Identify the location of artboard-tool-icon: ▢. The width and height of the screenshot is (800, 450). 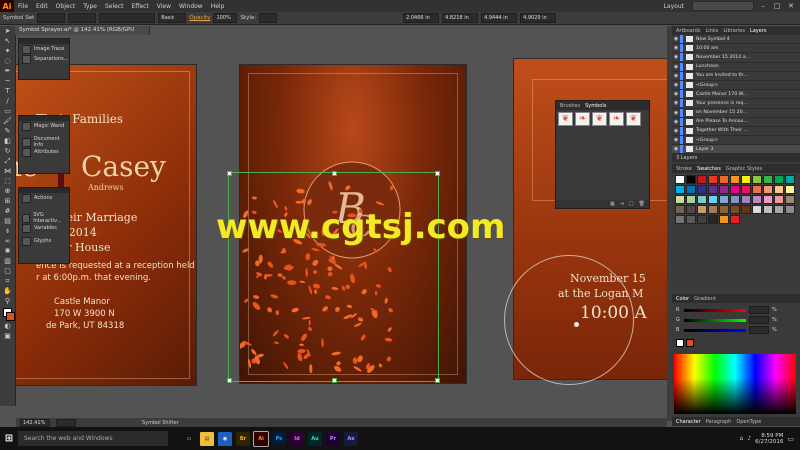
(7, 271).